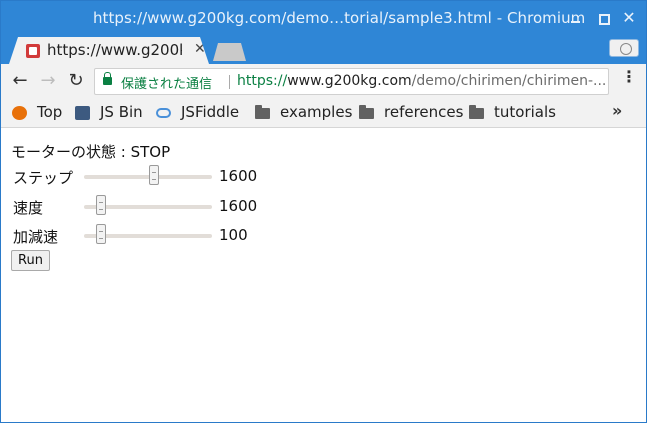  I want to click on speed-value: 1600, so click(238, 206).